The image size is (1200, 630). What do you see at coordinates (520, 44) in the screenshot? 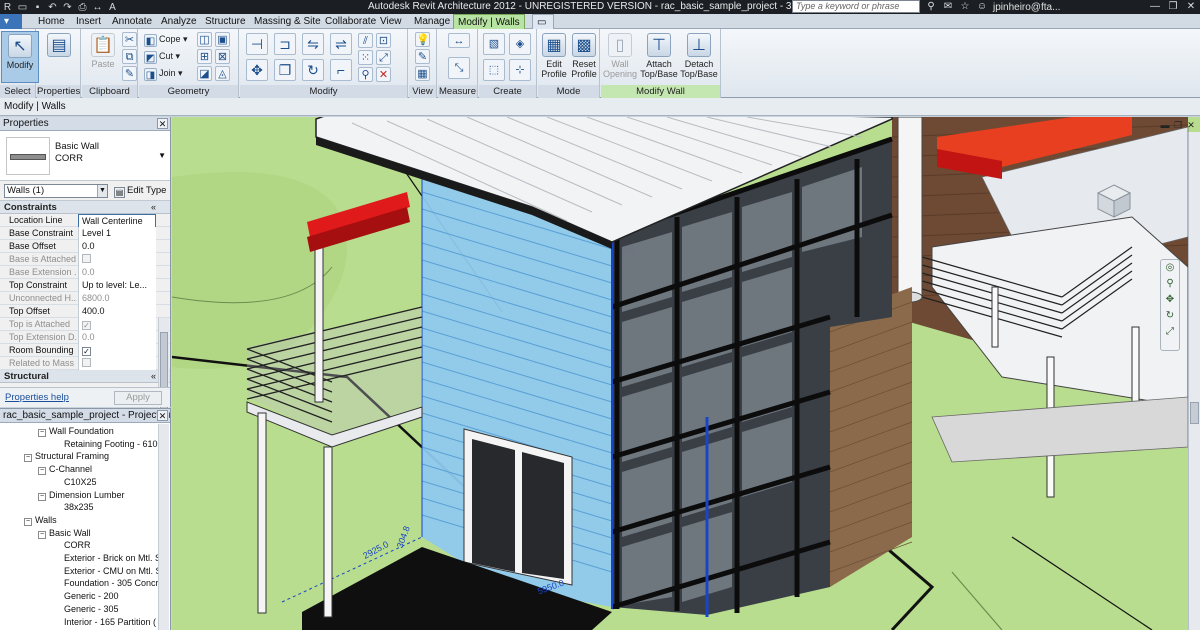
I see `create-parts-icon: ◈` at bounding box center [520, 44].